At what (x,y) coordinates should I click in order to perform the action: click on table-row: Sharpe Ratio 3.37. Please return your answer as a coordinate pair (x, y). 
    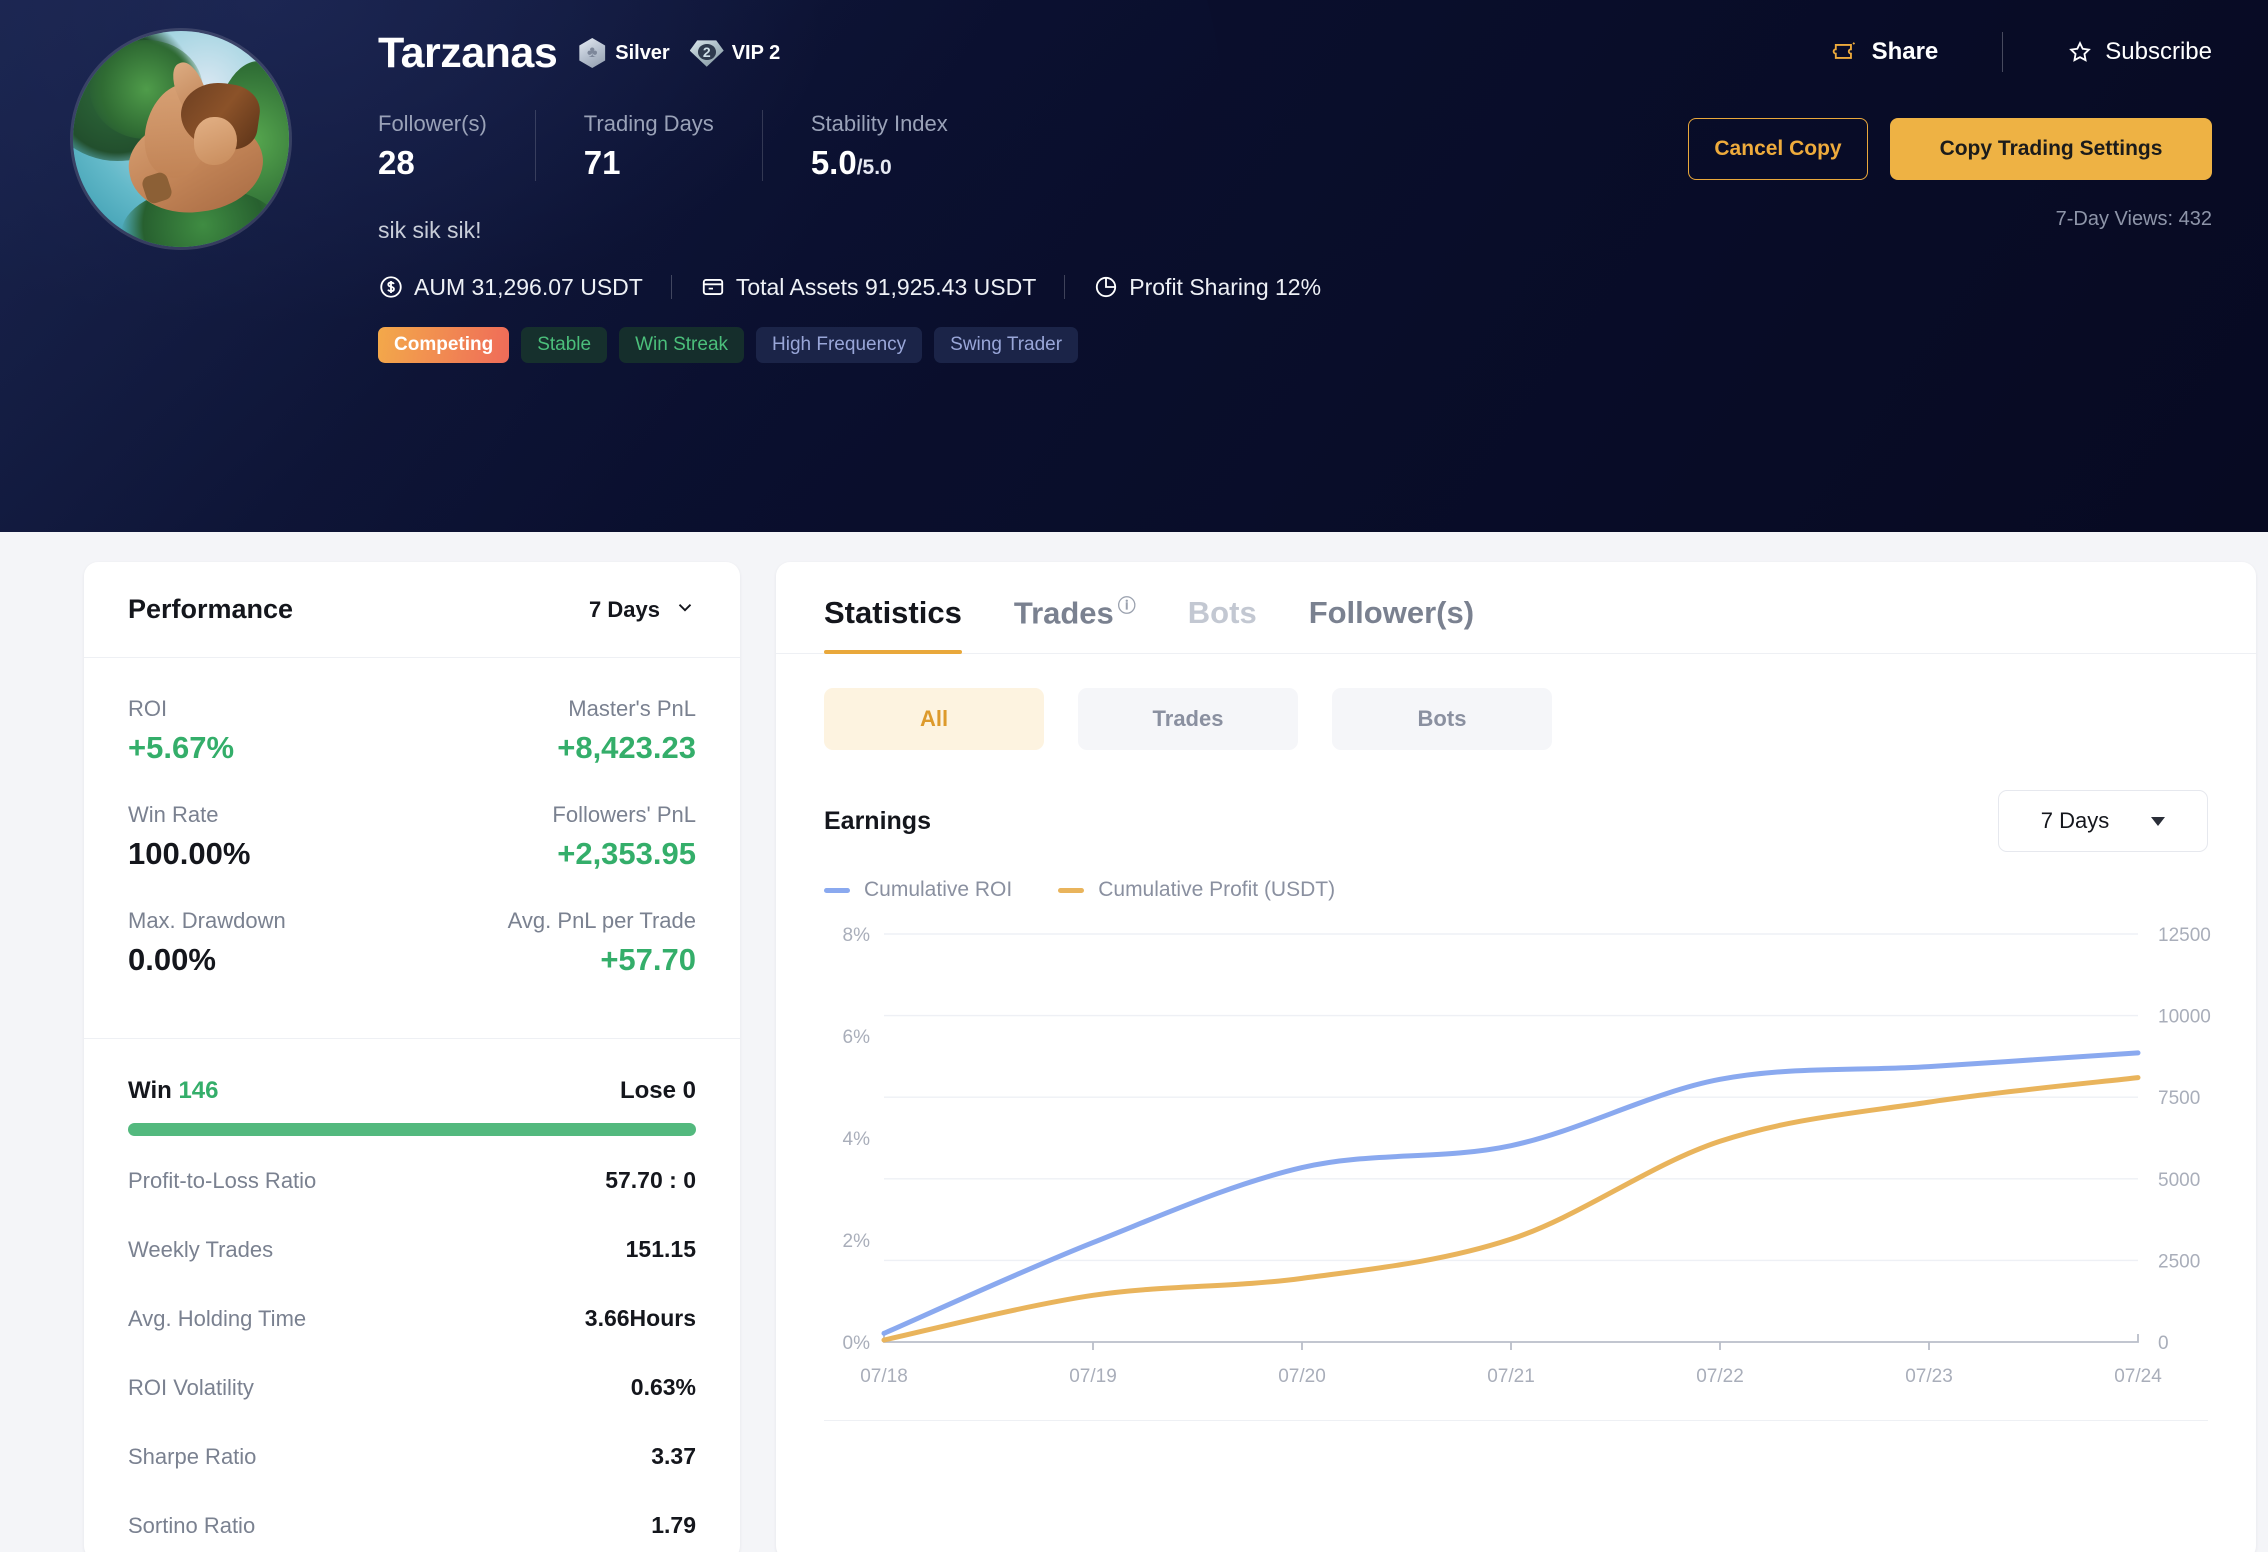
    Looking at the image, I should click on (412, 1456).